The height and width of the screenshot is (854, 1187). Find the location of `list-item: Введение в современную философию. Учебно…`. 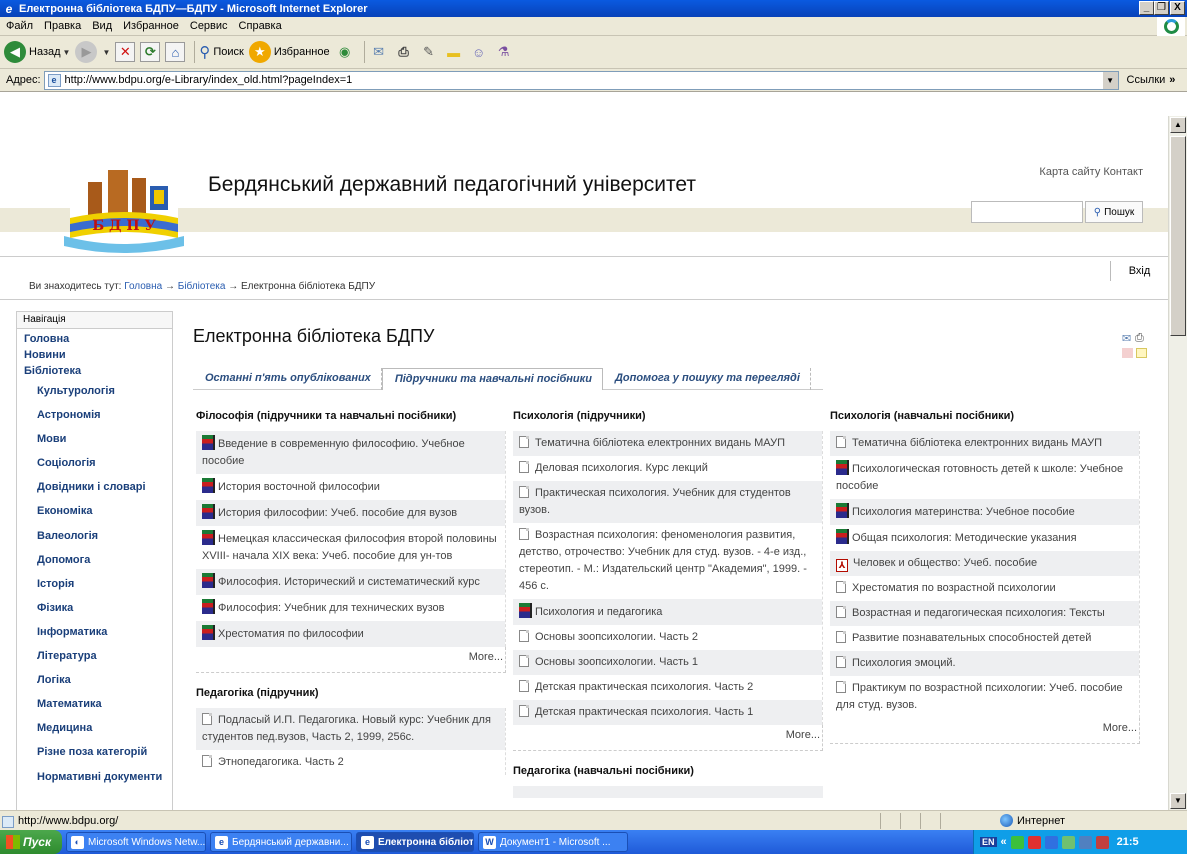

list-item: Введение в современную философию. Учебно… is located at coordinates (350, 452).